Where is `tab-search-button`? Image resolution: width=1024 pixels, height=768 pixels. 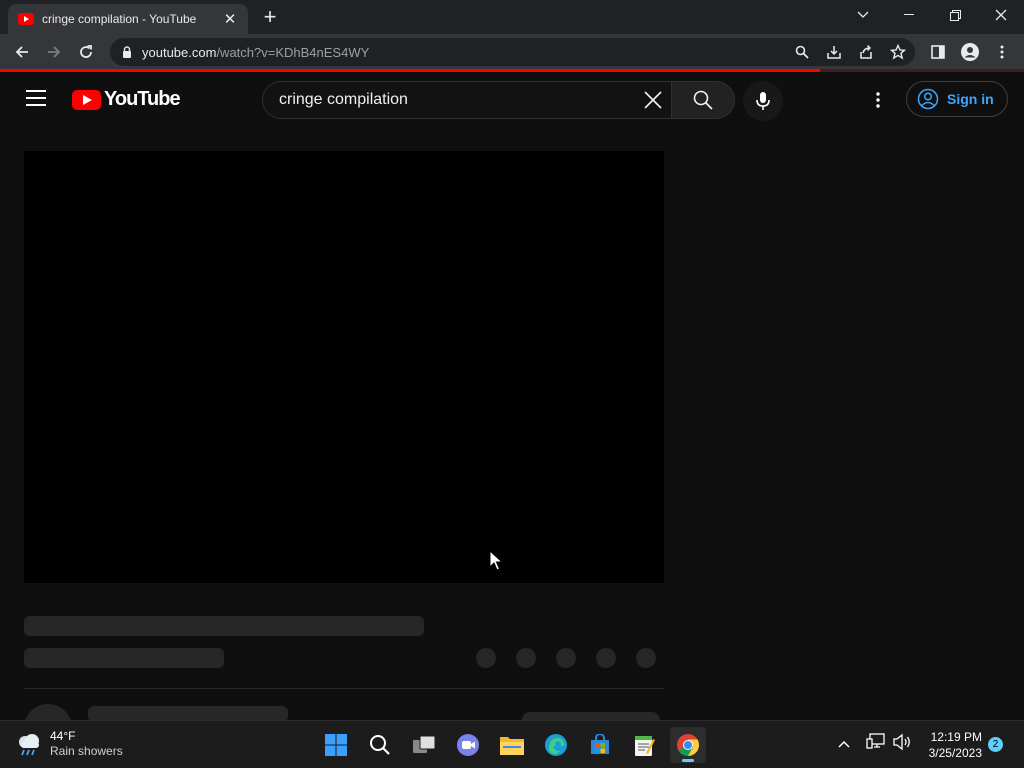 tab-search-button is located at coordinates (863, 15).